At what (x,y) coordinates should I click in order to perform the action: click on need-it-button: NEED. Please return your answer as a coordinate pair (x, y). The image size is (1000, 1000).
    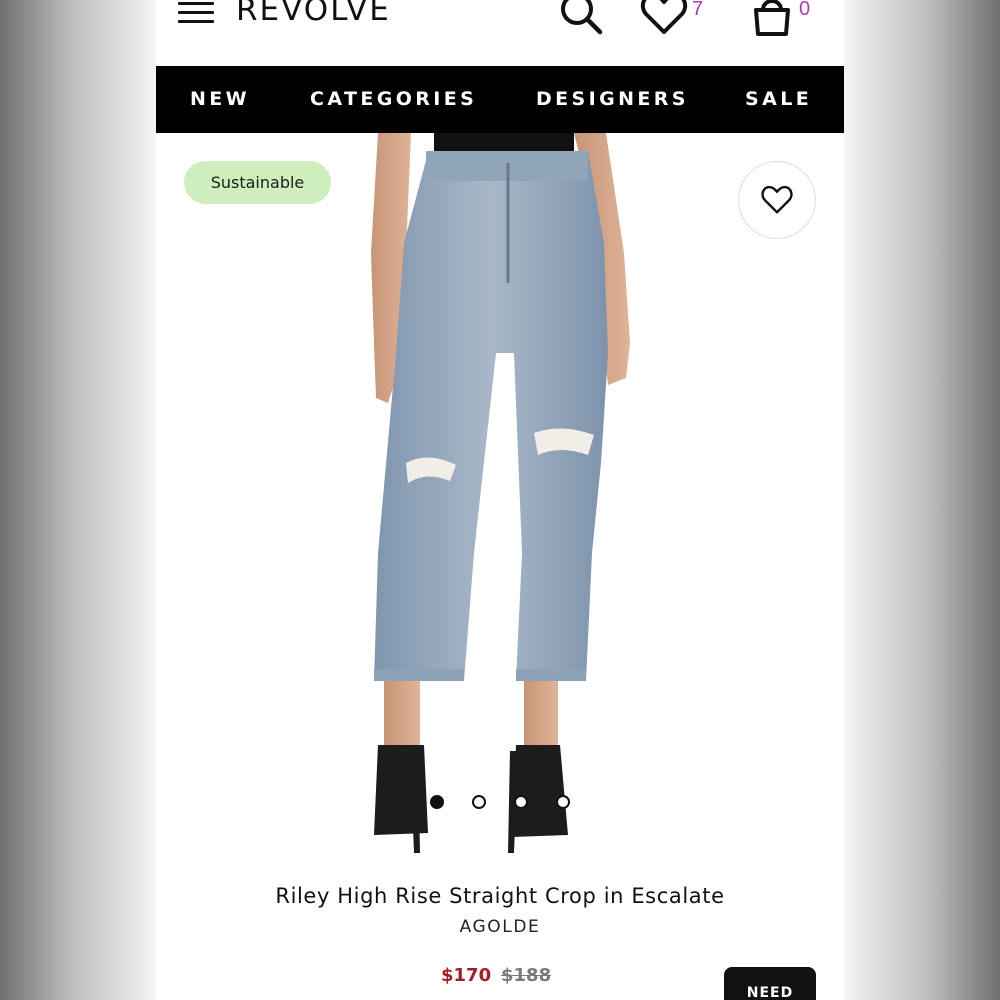
    Looking at the image, I should click on (770, 983).